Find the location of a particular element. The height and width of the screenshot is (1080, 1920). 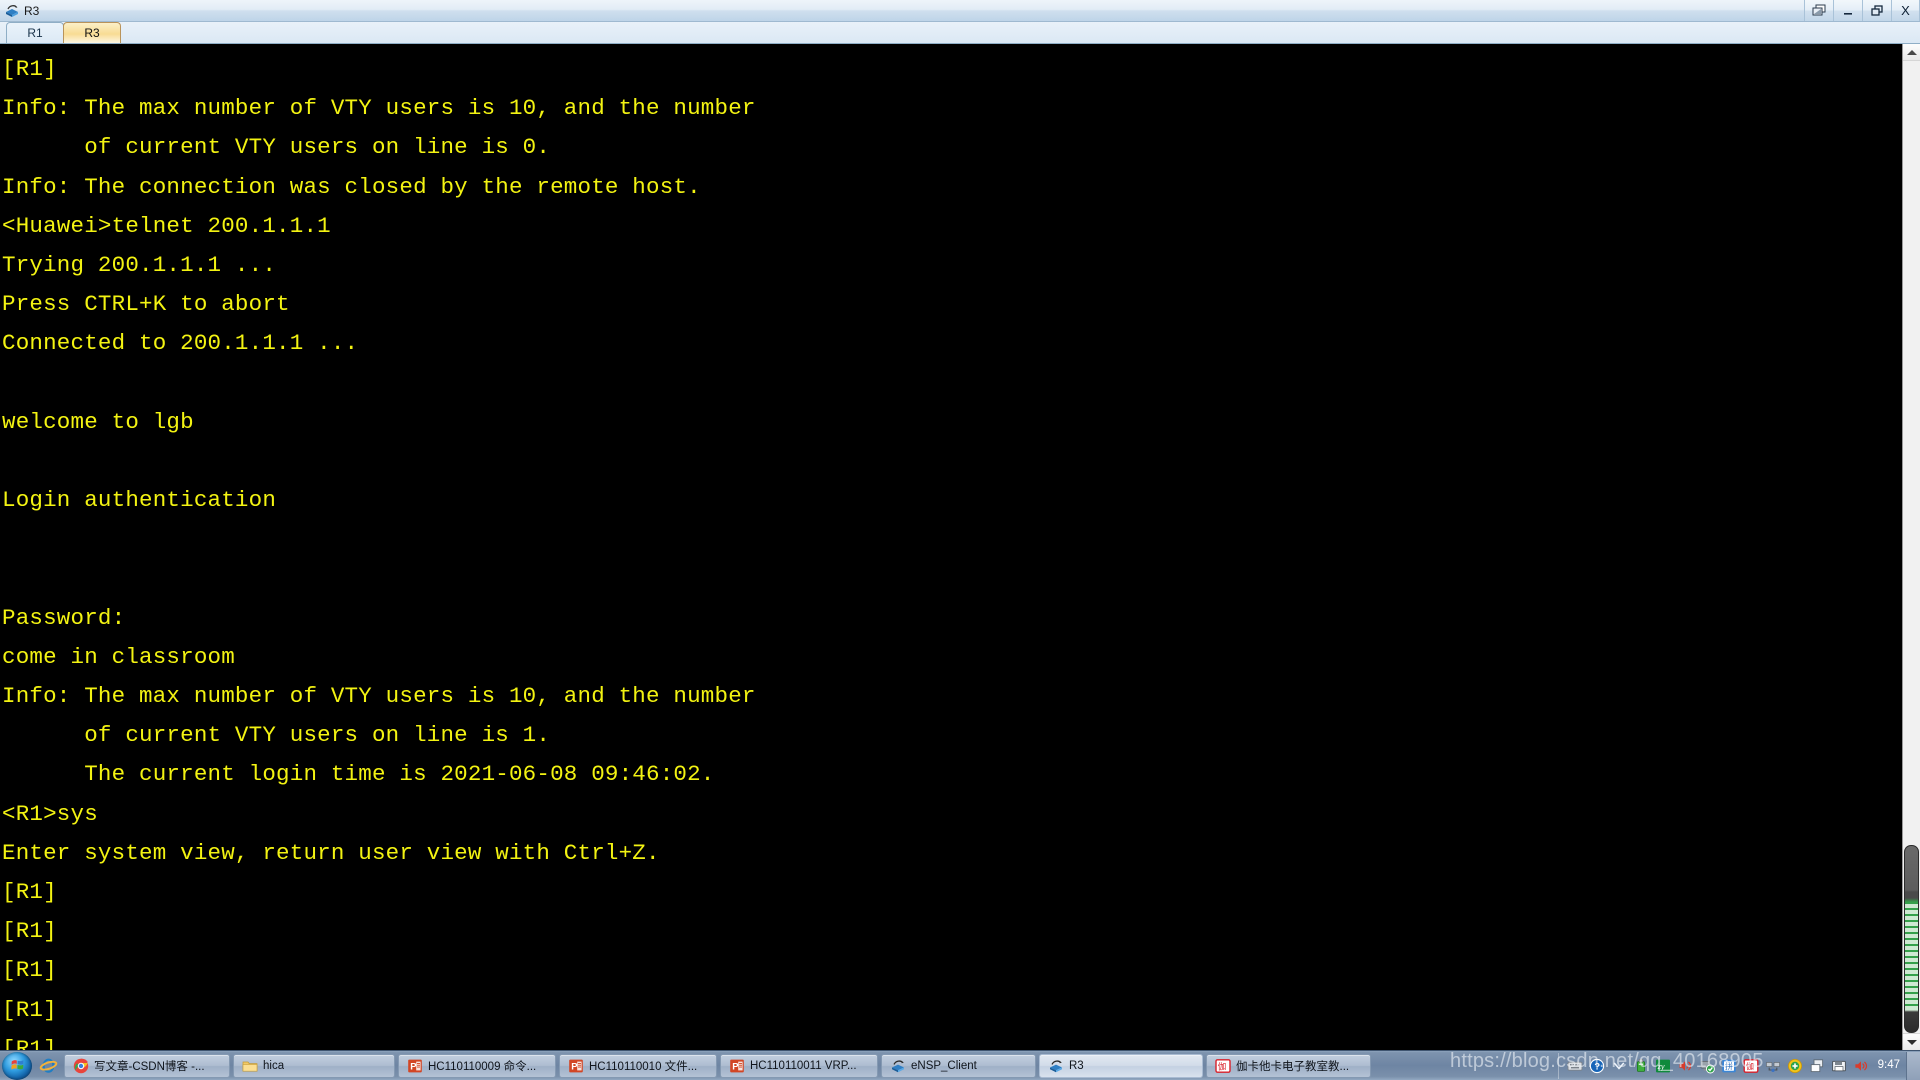

folder-icon is located at coordinates (250, 1066).